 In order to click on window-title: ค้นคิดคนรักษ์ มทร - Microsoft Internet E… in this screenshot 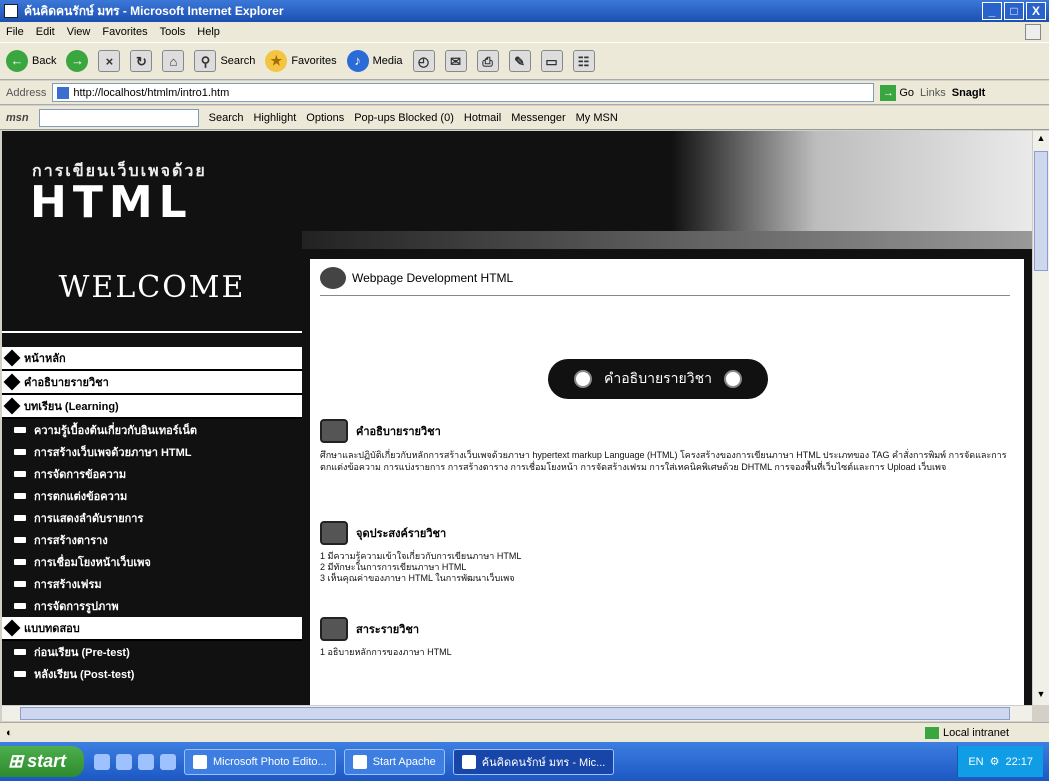, I will do `click(154, 10)`.